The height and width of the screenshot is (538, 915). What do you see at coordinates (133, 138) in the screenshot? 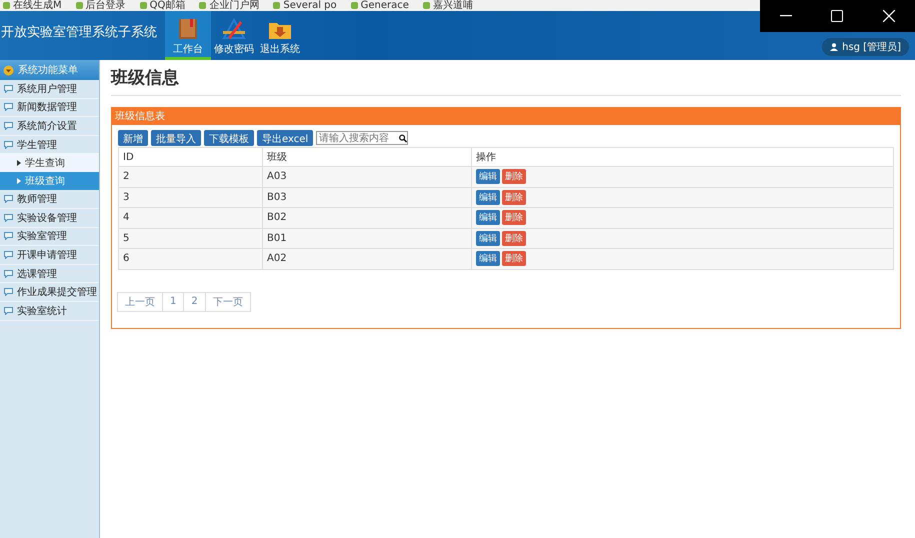
I see `toolbar-button: 新增` at bounding box center [133, 138].